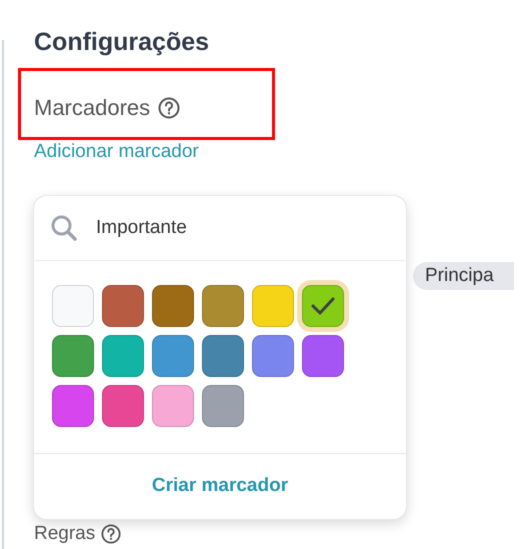 Image resolution: width=520 pixels, height=549 pixels. Describe the element at coordinates (116, 152) in the screenshot. I see `add-marker-link: Adicionar marcador` at that location.